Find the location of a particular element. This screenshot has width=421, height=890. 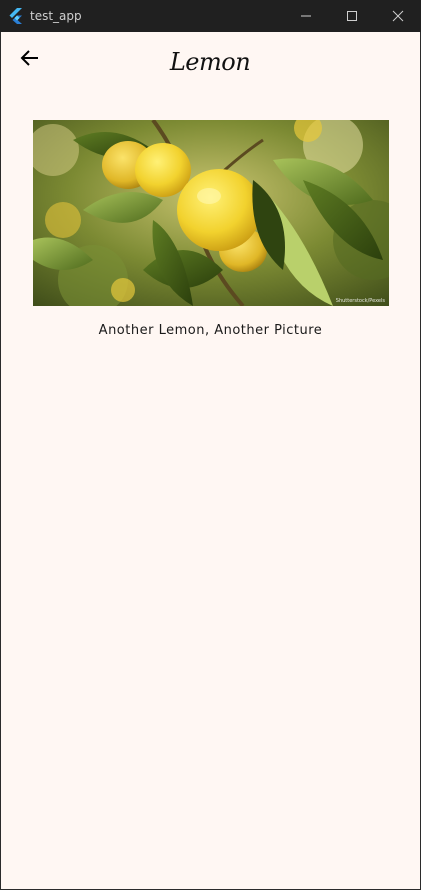

minimize-button is located at coordinates (306, 16).